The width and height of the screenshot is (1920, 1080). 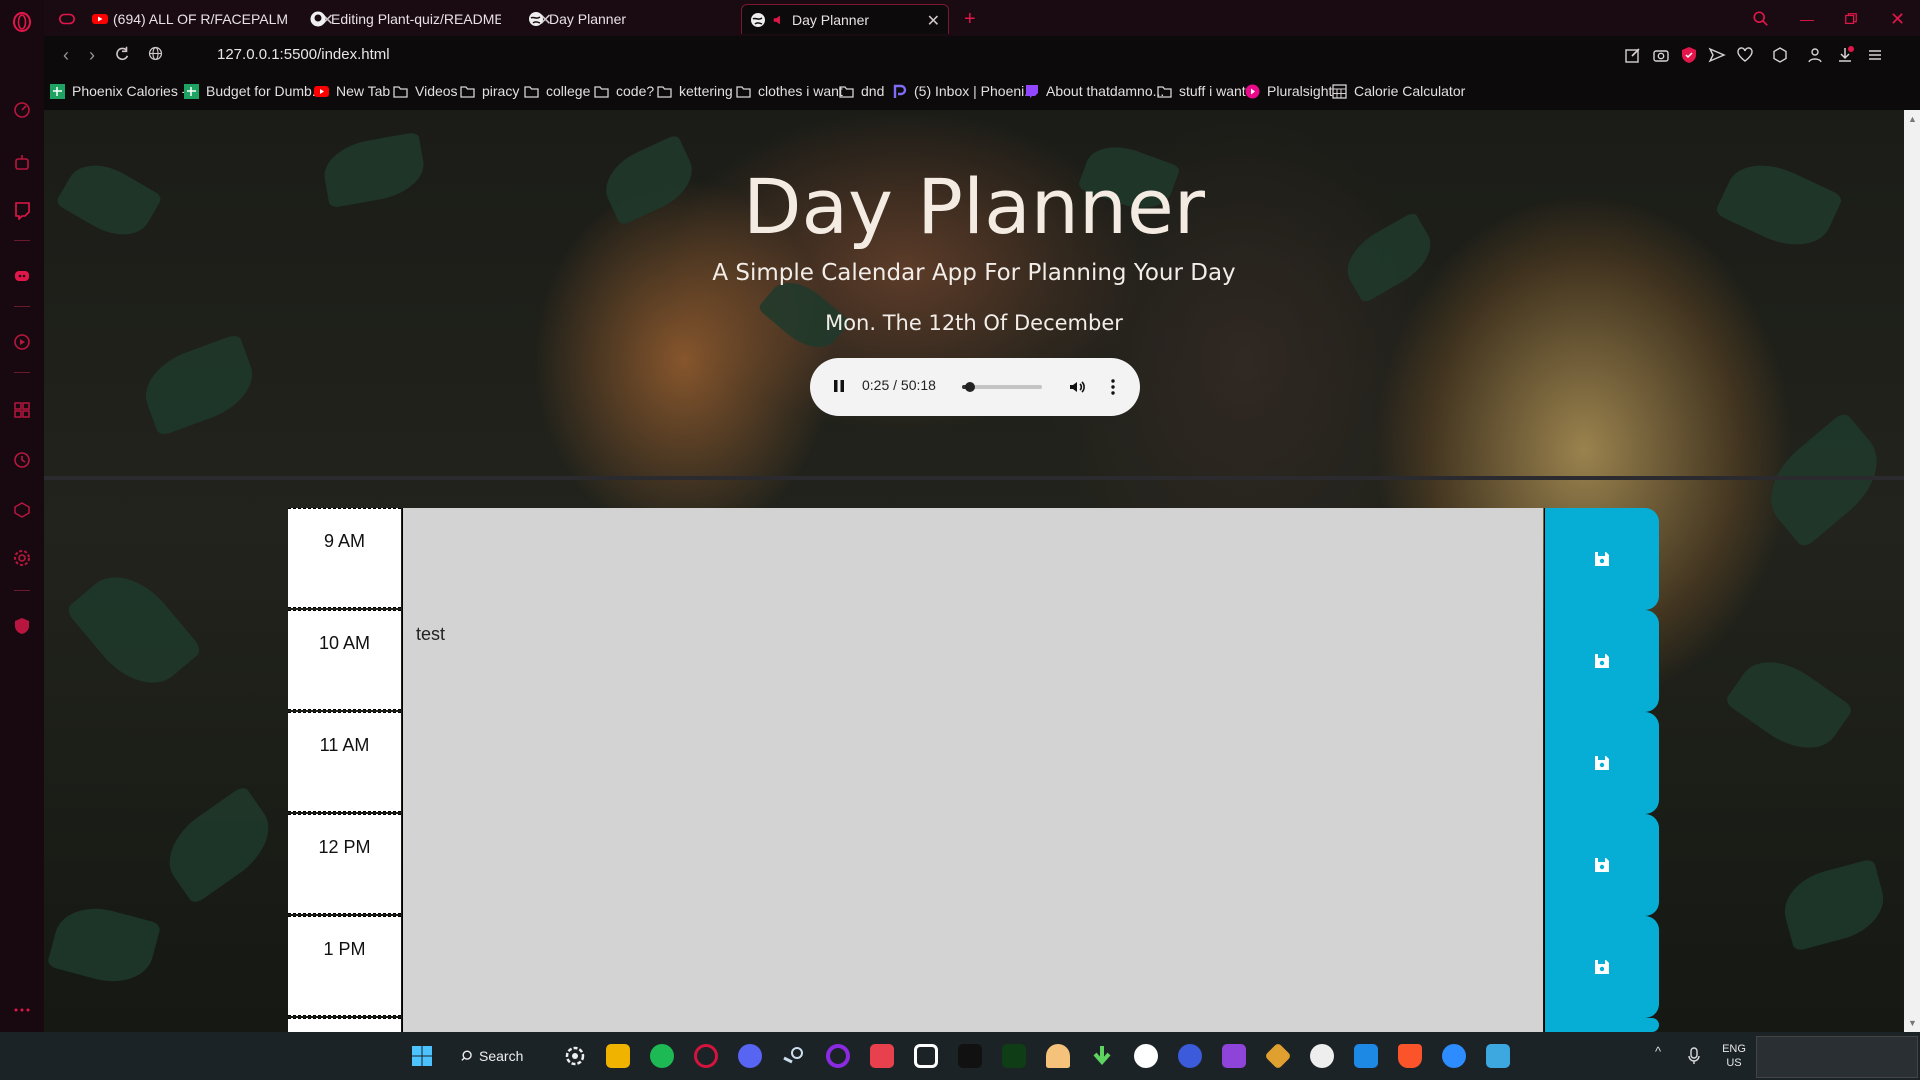 What do you see at coordinates (1661, 55) in the screenshot?
I see `camera-snapshot-icon` at bounding box center [1661, 55].